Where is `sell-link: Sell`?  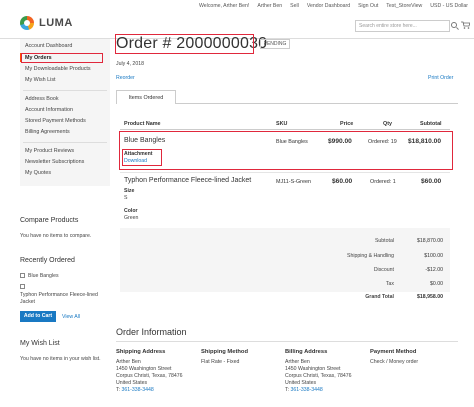 sell-link: Sell is located at coordinates (294, 6).